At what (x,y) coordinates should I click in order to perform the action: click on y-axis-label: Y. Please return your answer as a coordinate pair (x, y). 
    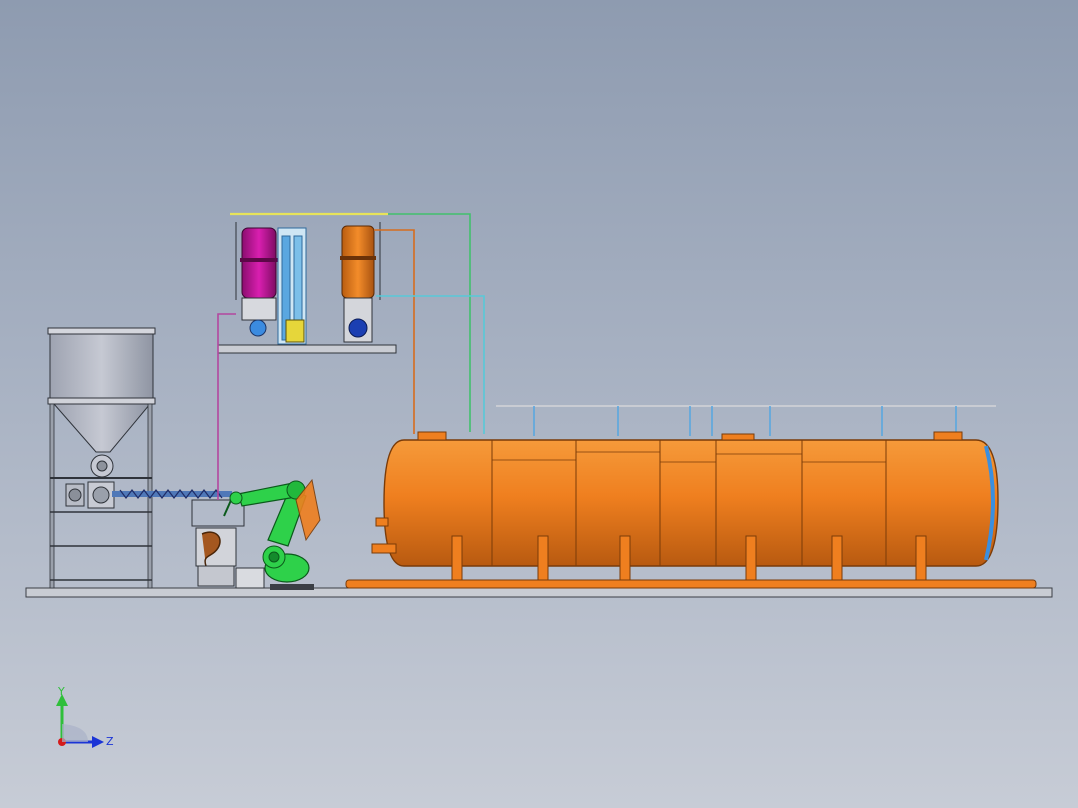
    Looking at the image, I should click on (61, 692).